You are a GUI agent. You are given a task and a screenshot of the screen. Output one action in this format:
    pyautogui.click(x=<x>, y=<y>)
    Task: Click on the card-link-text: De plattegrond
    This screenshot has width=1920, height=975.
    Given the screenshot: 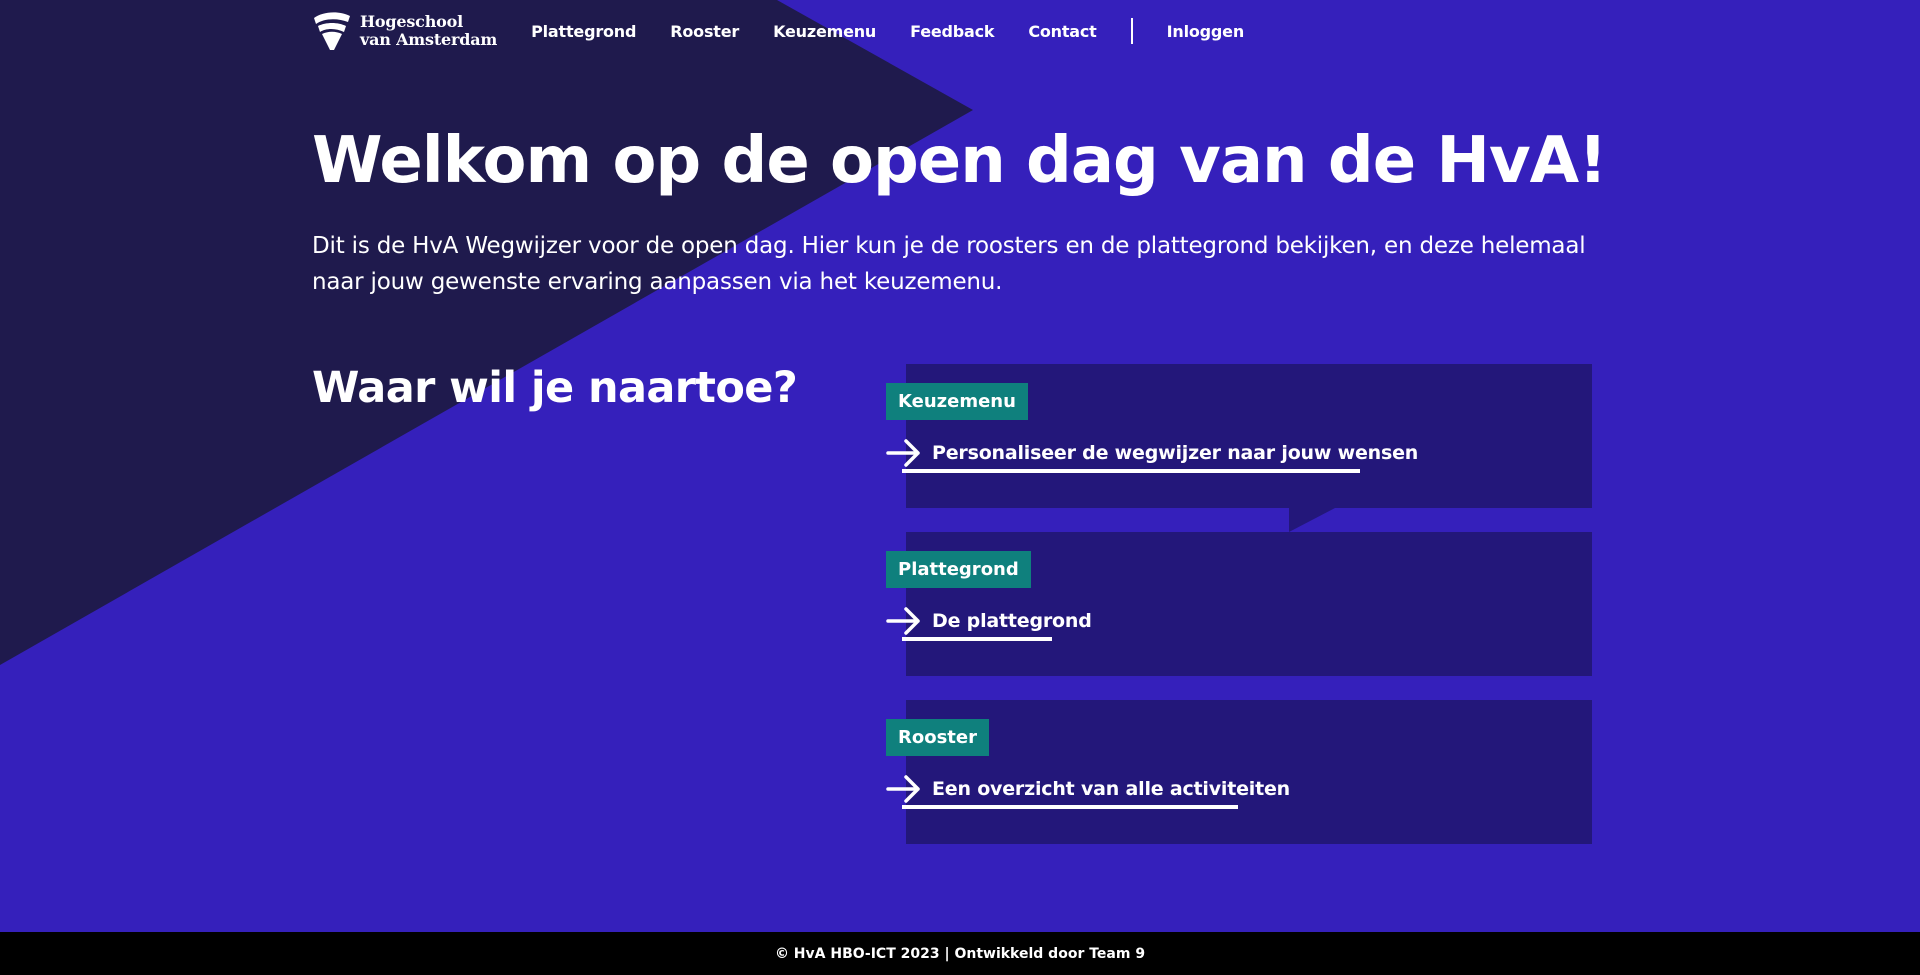 What is the action you would take?
    pyautogui.click(x=1012, y=621)
    